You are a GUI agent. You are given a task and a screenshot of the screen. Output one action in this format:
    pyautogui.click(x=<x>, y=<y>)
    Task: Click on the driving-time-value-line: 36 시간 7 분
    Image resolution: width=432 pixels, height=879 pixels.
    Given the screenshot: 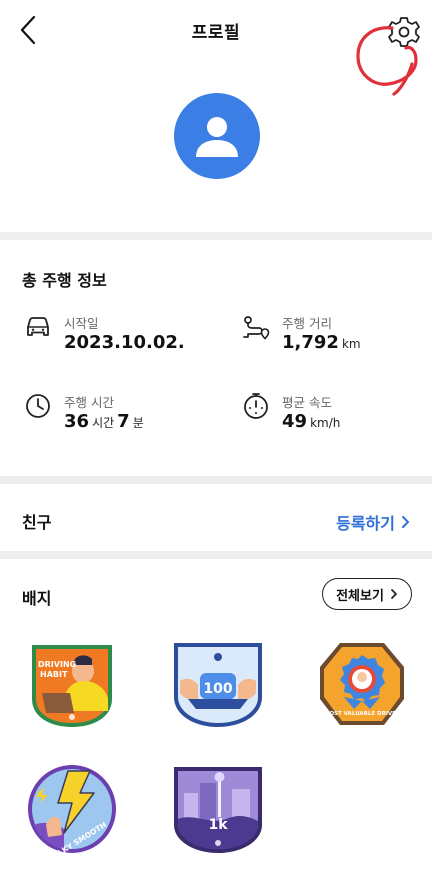 What is the action you would take?
    pyautogui.click(x=105, y=421)
    